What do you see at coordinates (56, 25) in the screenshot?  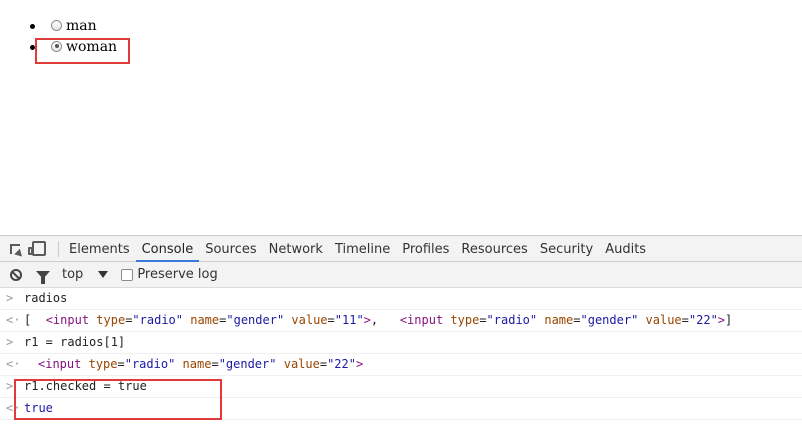 I see `radio-button-man` at bounding box center [56, 25].